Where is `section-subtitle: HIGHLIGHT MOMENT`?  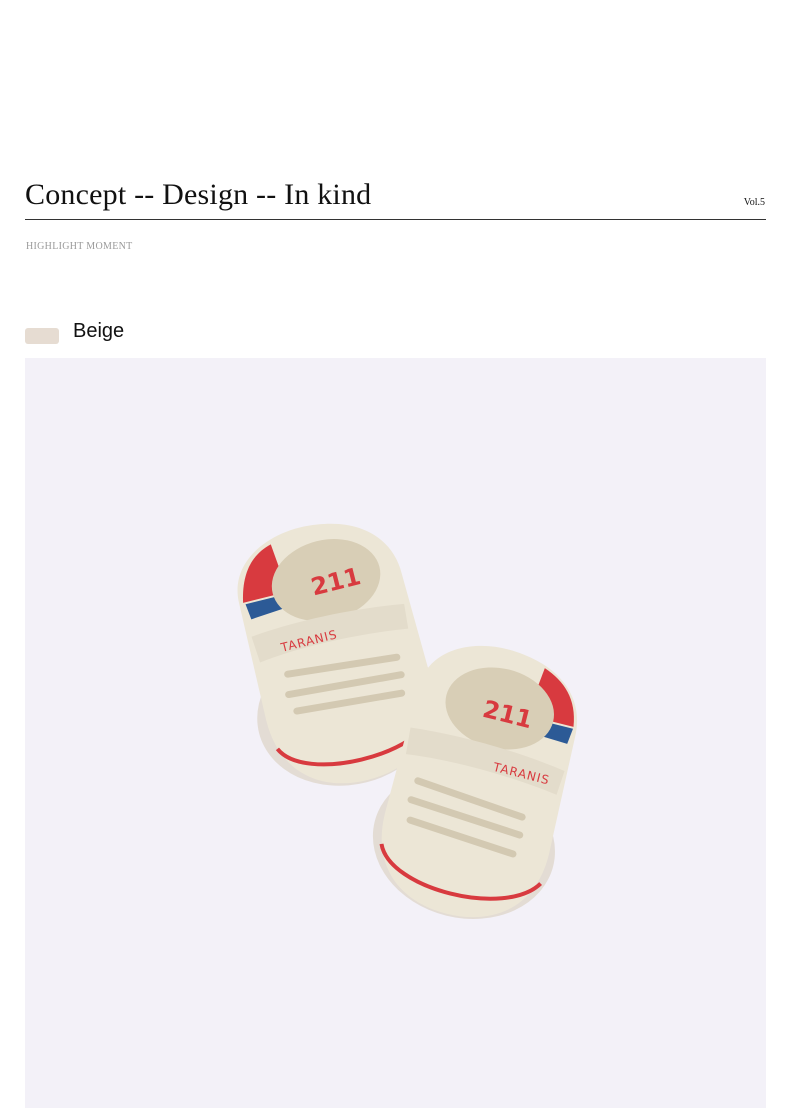 section-subtitle: HIGHLIGHT MOMENT is located at coordinates (79, 246).